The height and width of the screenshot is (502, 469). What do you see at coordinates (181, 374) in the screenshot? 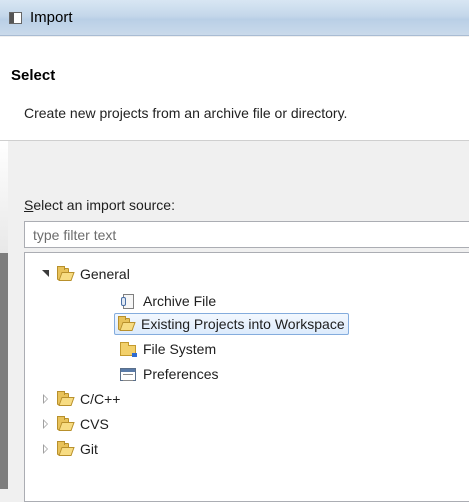
I see `tree-item-label: Preferences` at bounding box center [181, 374].